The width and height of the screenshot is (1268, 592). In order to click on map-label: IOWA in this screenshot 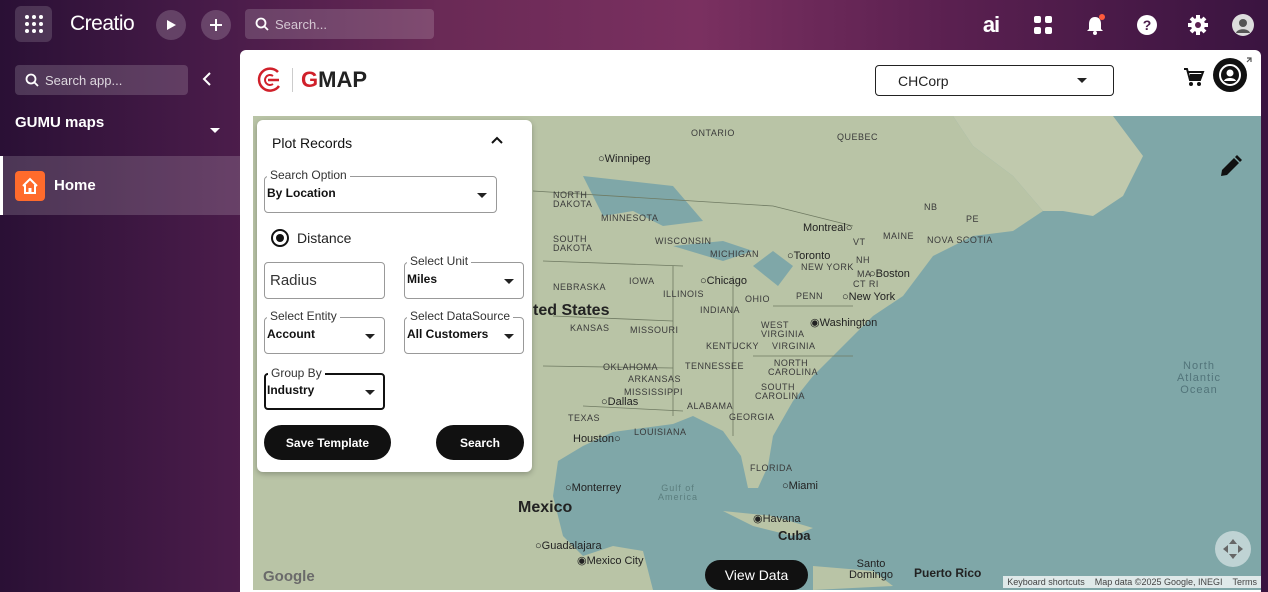, I will do `click(642, 281)`.